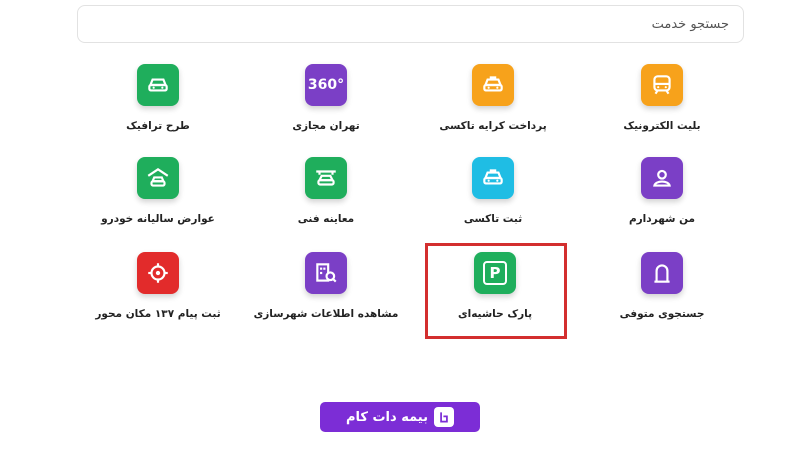  What do you see at coordinates (495, 273) in the screenshot?
I see `parking-icon: P` at bounding box center [495, 273].